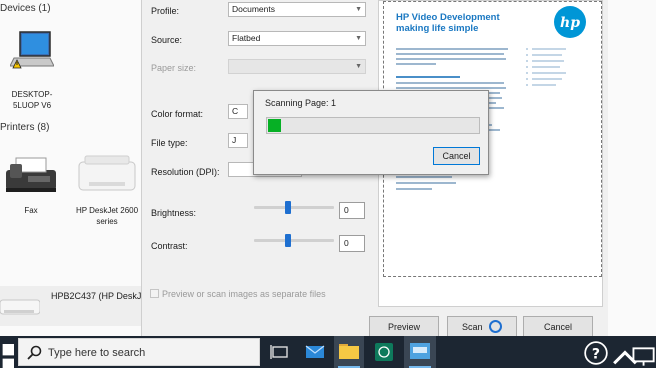 This screenshot has height=368, width=656. I want to click on preview-button: Preview, so click(404, 327).